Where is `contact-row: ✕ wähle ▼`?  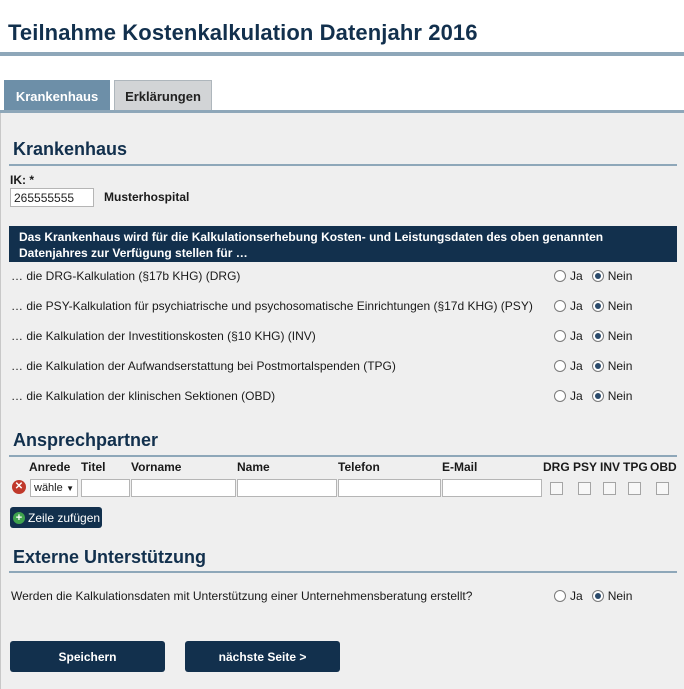
contact-row: ✕ wähle ▼ is located at coordinates (343, 488).